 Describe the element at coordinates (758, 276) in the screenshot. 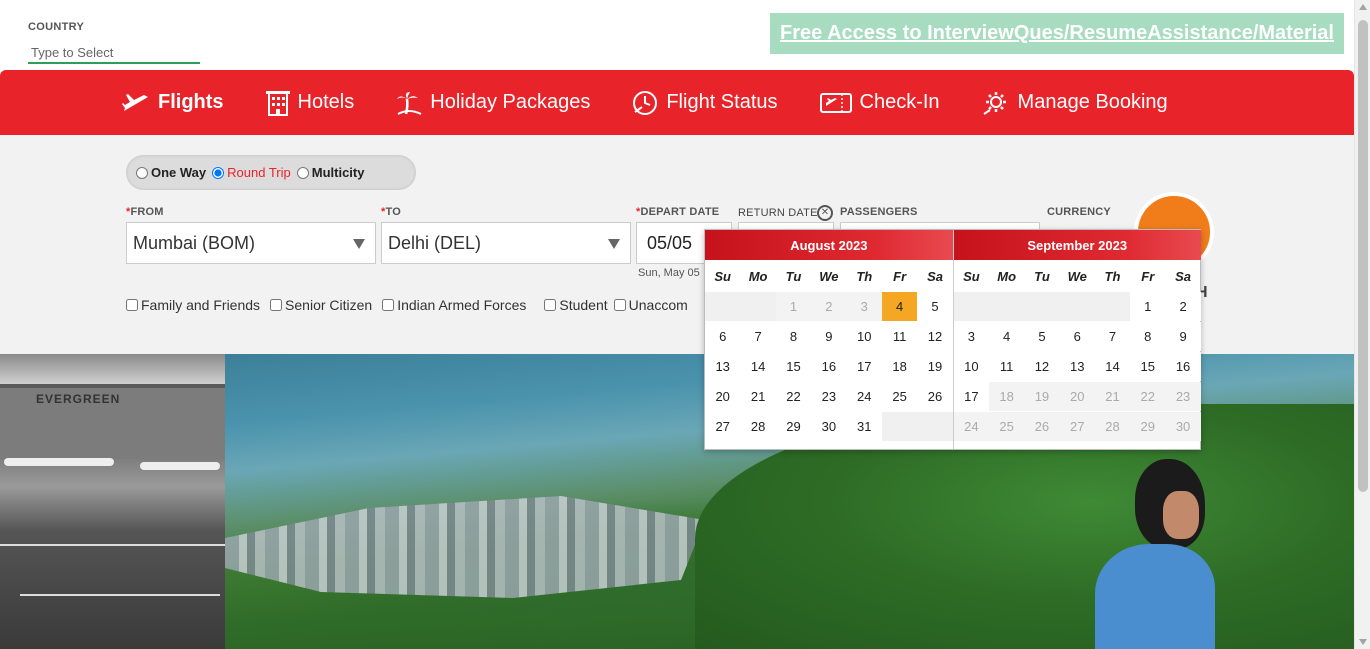

I see `weekday-label: Mo` at that location.